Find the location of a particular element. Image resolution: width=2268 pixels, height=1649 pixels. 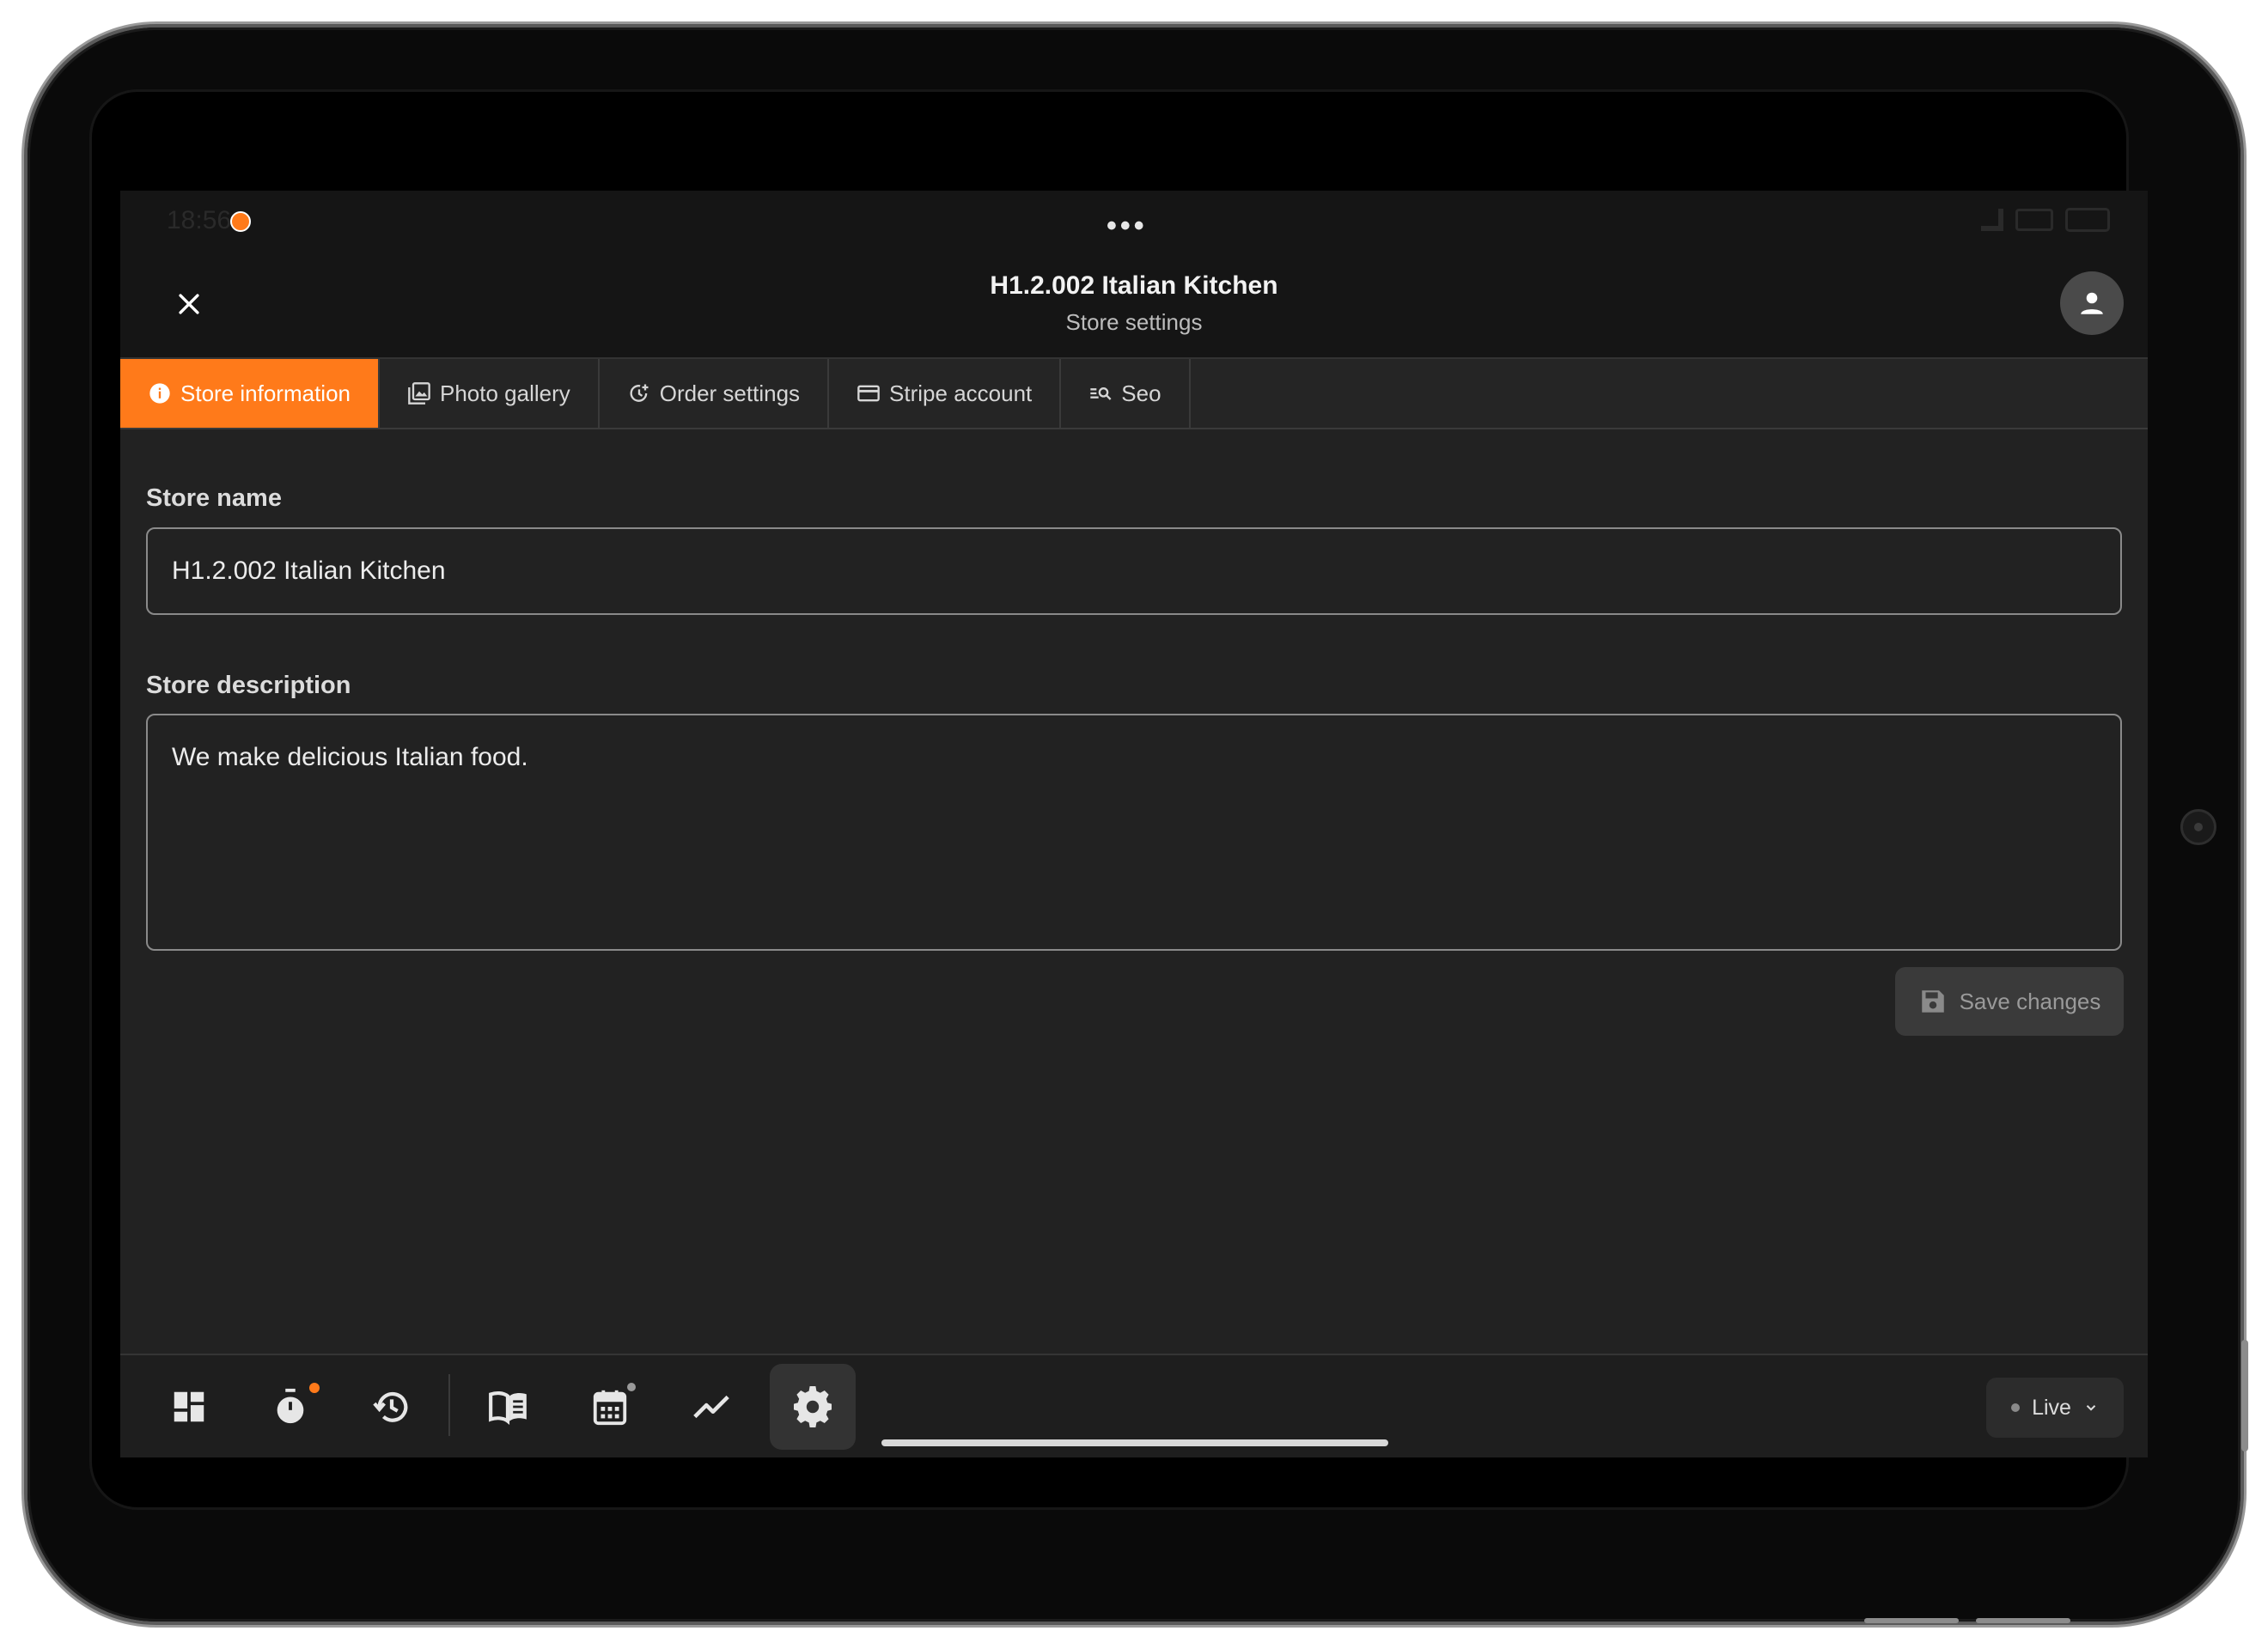

history-icon is located at coordinates (390, 1407).